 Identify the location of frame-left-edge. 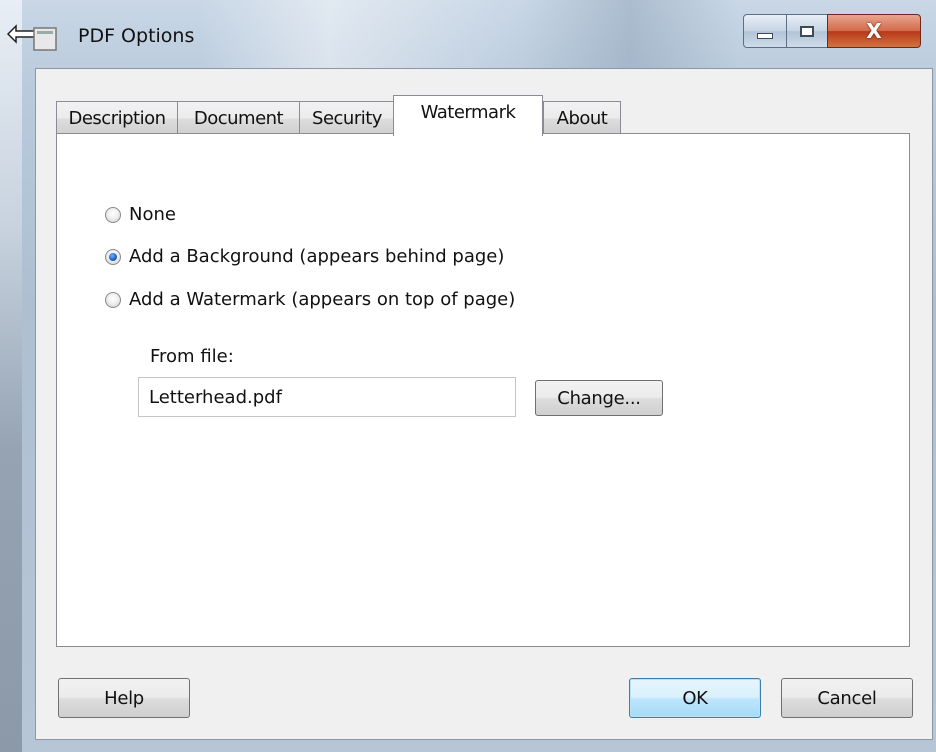
(11, 376).